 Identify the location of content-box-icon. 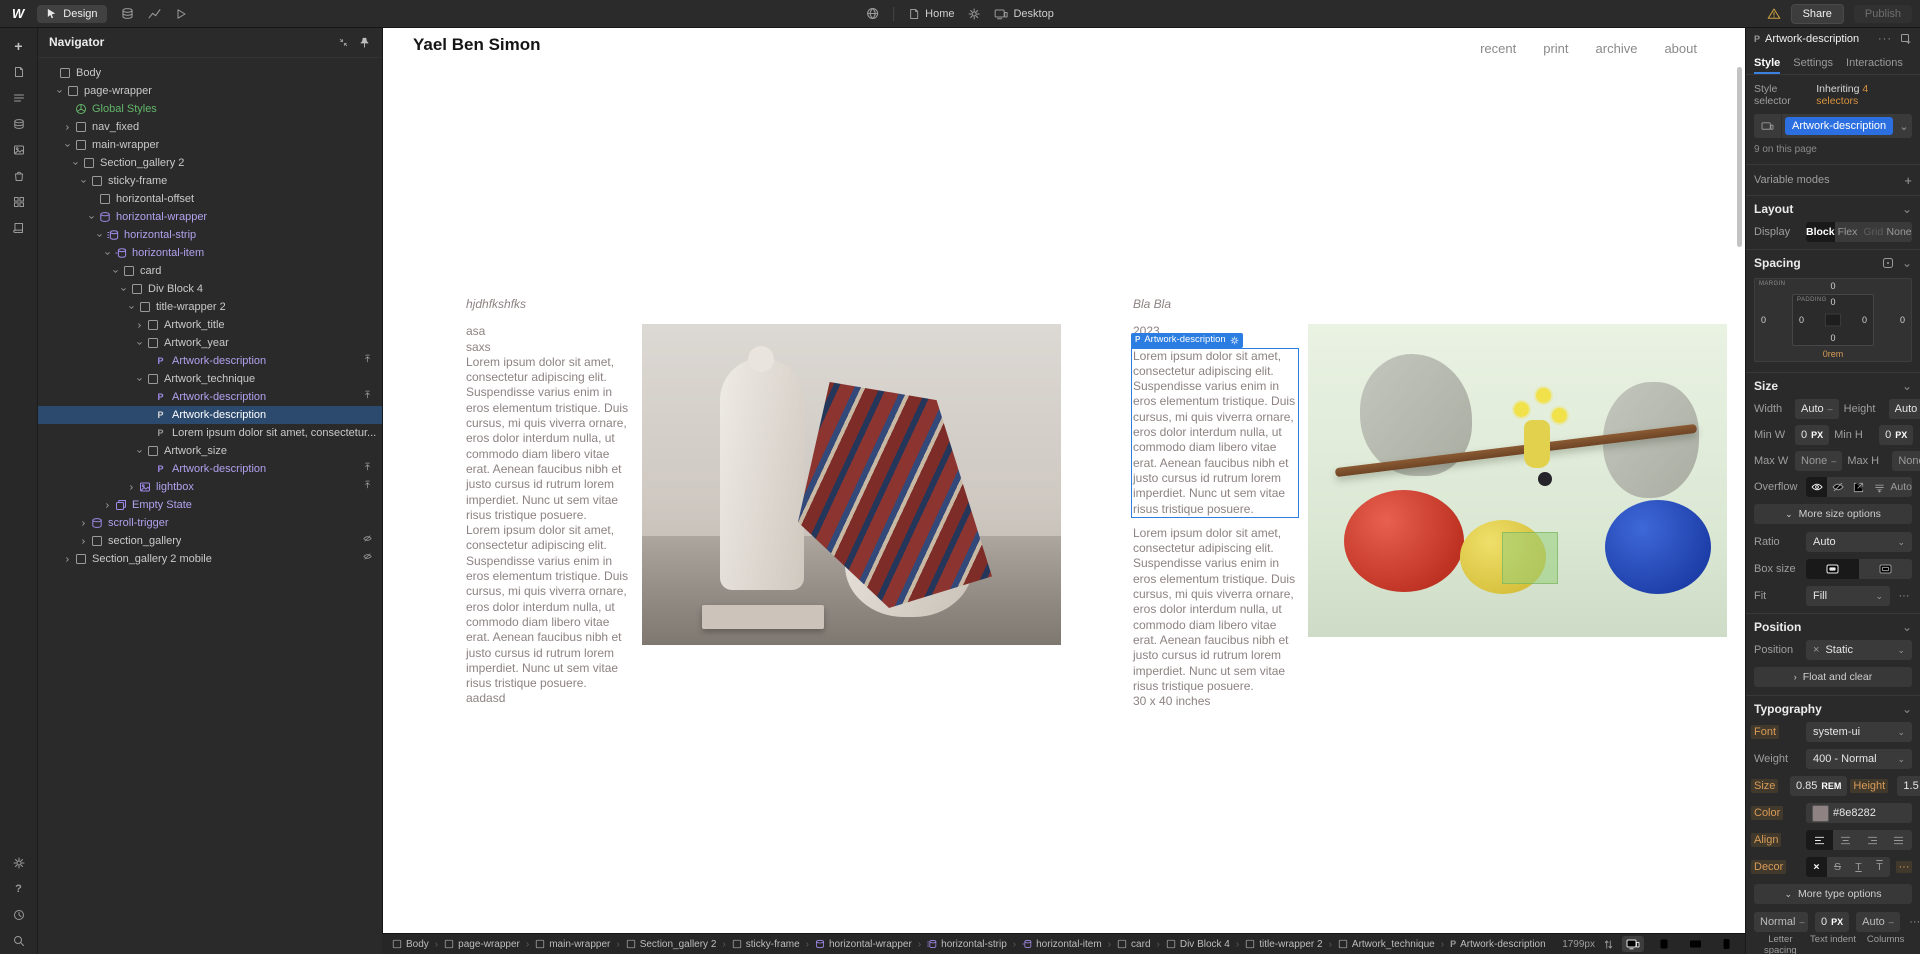
(1885, 569).